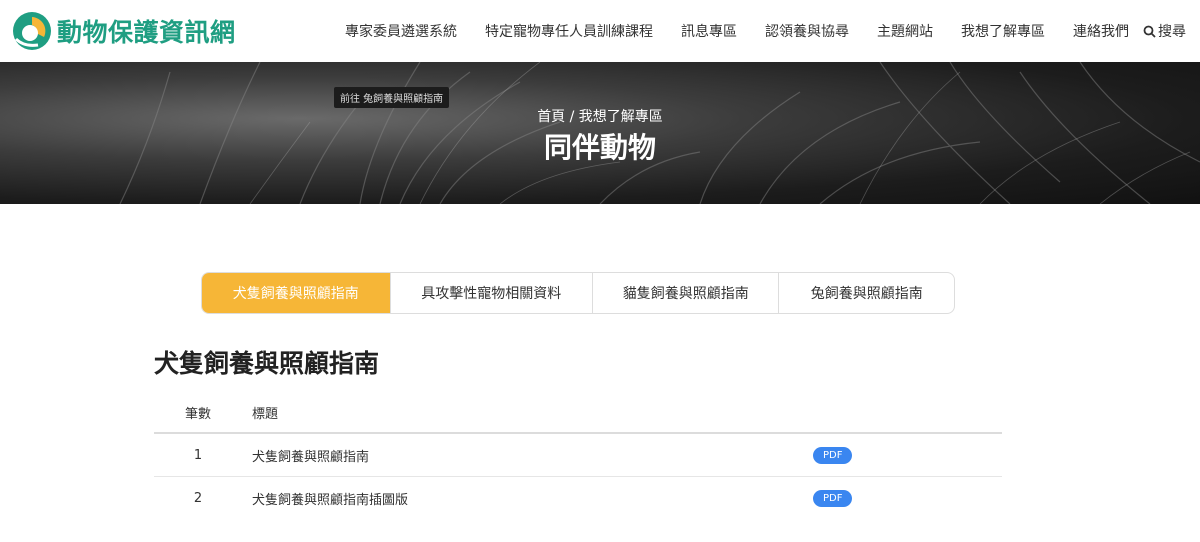  What do you see at coordinates (32, 31) in the screenshot?
I see `logo-mark-icon` at bounding box center [32, 31].